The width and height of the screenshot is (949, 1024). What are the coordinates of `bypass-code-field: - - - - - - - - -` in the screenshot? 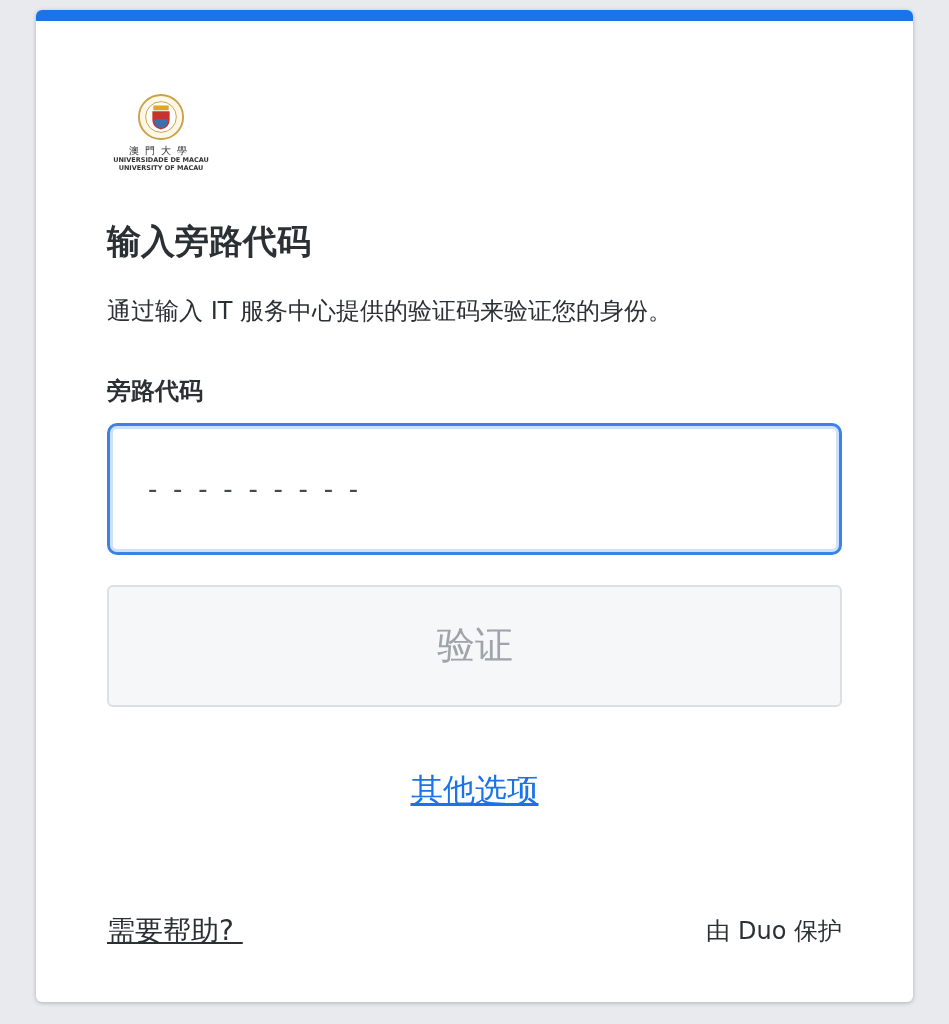 It's located at (474, 488).